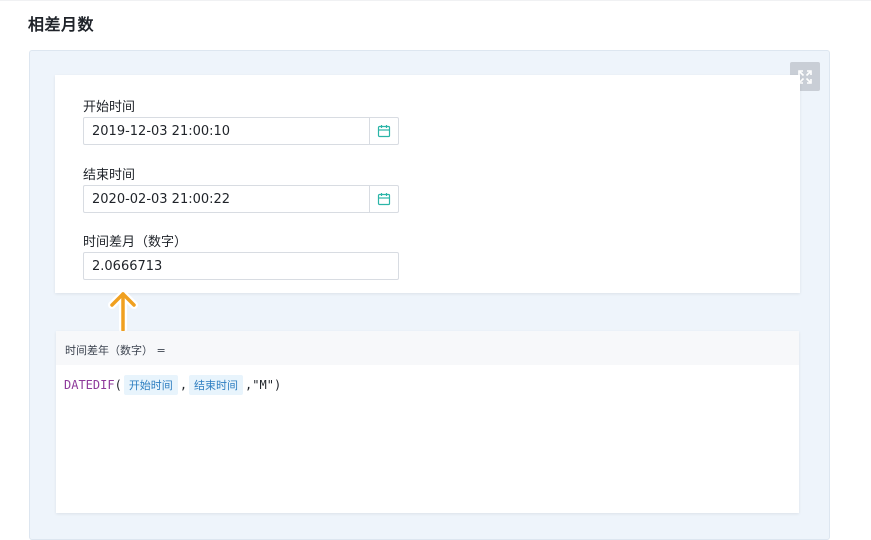 The width and height of the screenshot is (871, 540). What do you see at coordinates (109, 175) in the screenshot?
I see `end-time-label: 结束时间` at bounding box center [109, 175].